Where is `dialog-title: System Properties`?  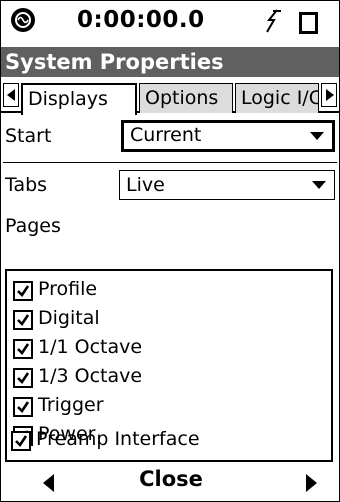
dialog-title: System Properties is located at coordinates (170, 62).